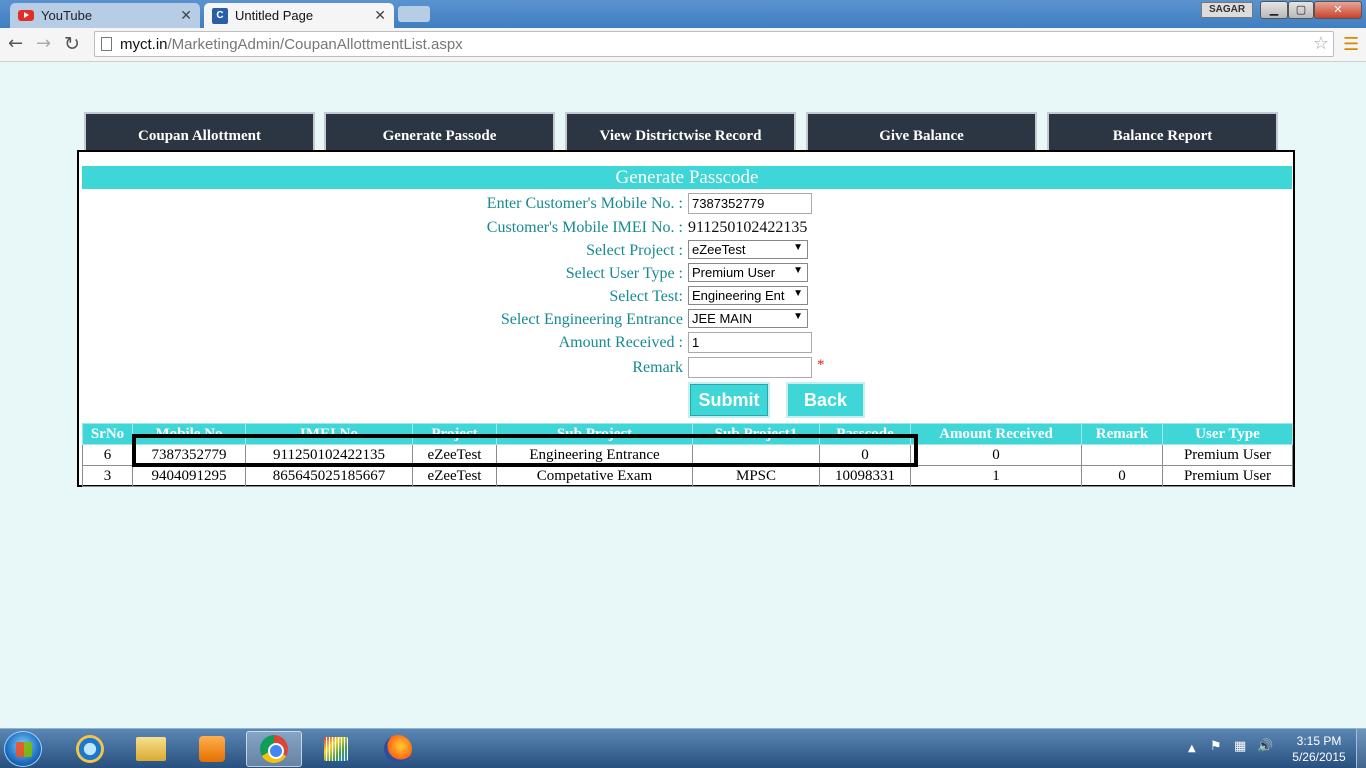 The image size is (1366, 768). I want to click on column-header-sub-project: Sub Project, so click(594, 434).